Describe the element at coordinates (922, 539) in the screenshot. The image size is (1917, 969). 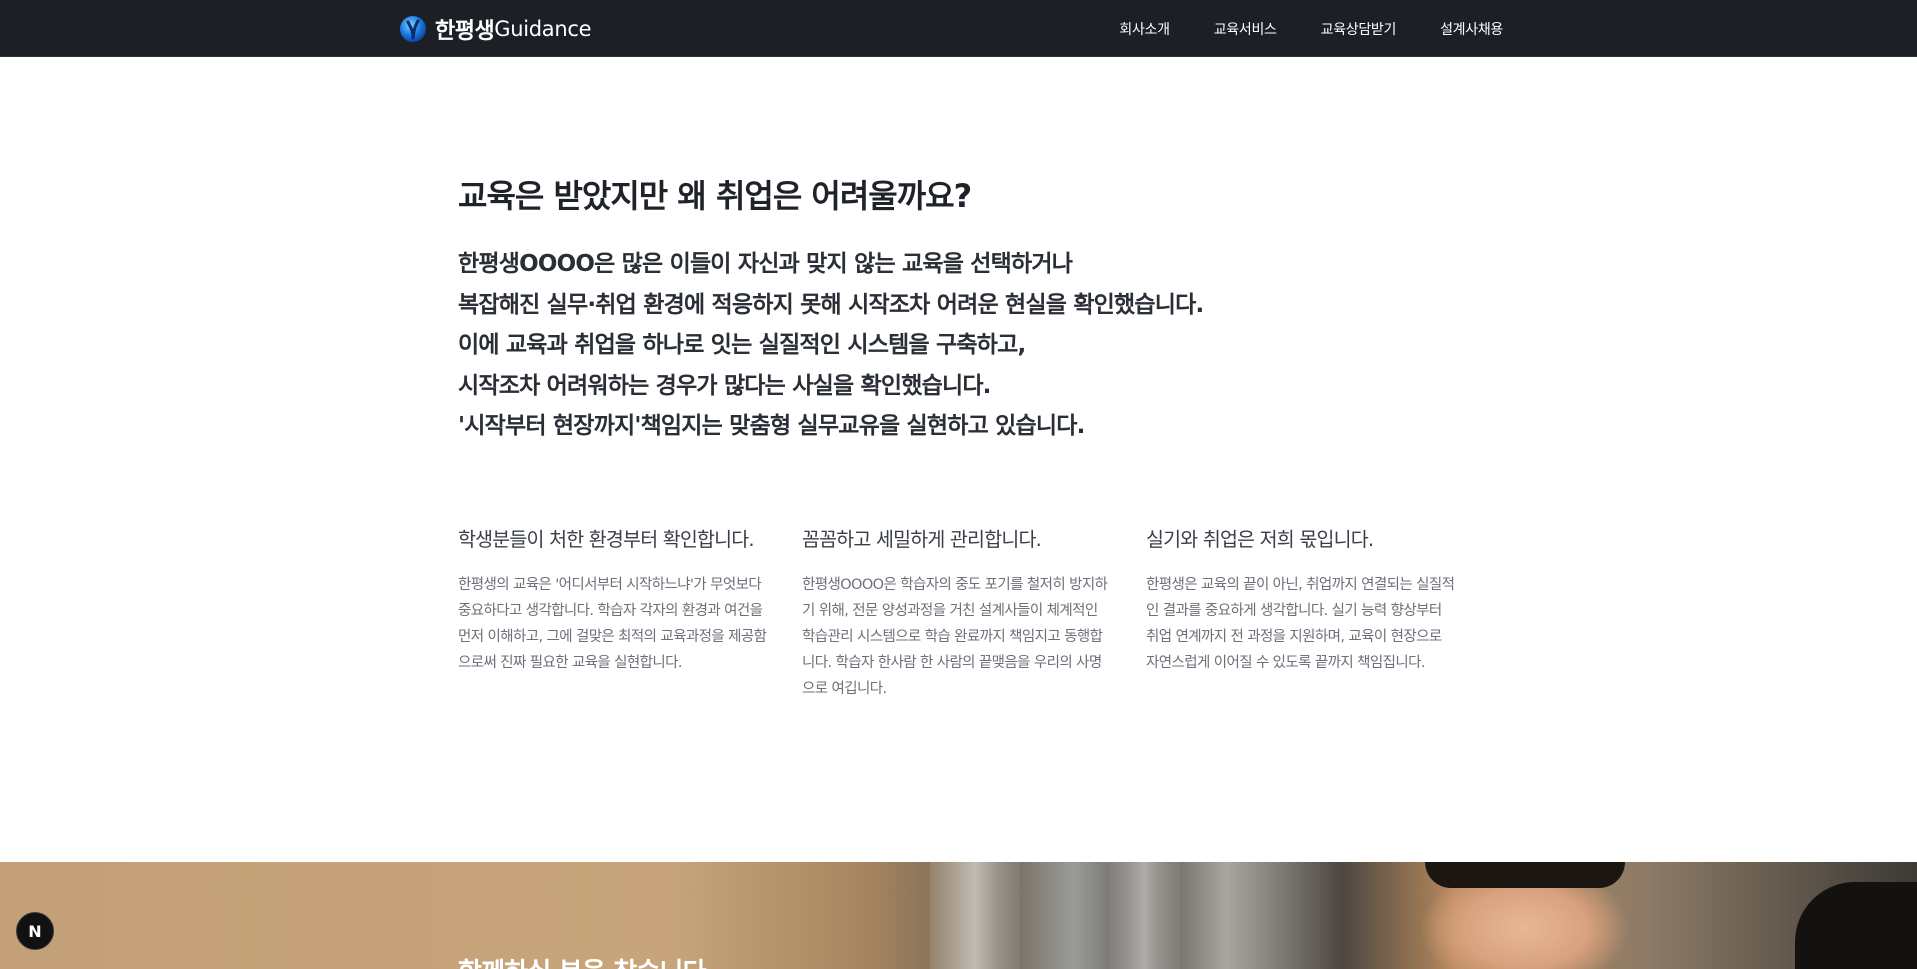
I see `feature-title: 꼼꼼하고 세밀하게 관리합니다.` at that location.